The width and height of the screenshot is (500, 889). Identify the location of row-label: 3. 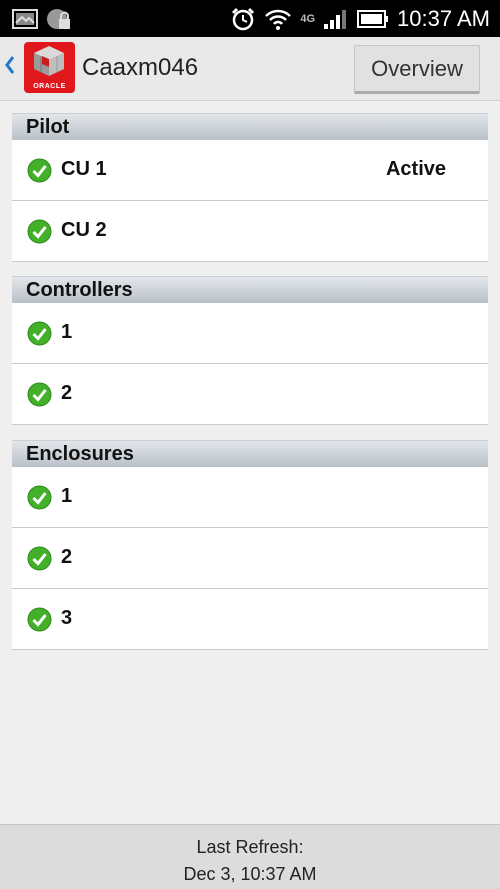
(67, 618).